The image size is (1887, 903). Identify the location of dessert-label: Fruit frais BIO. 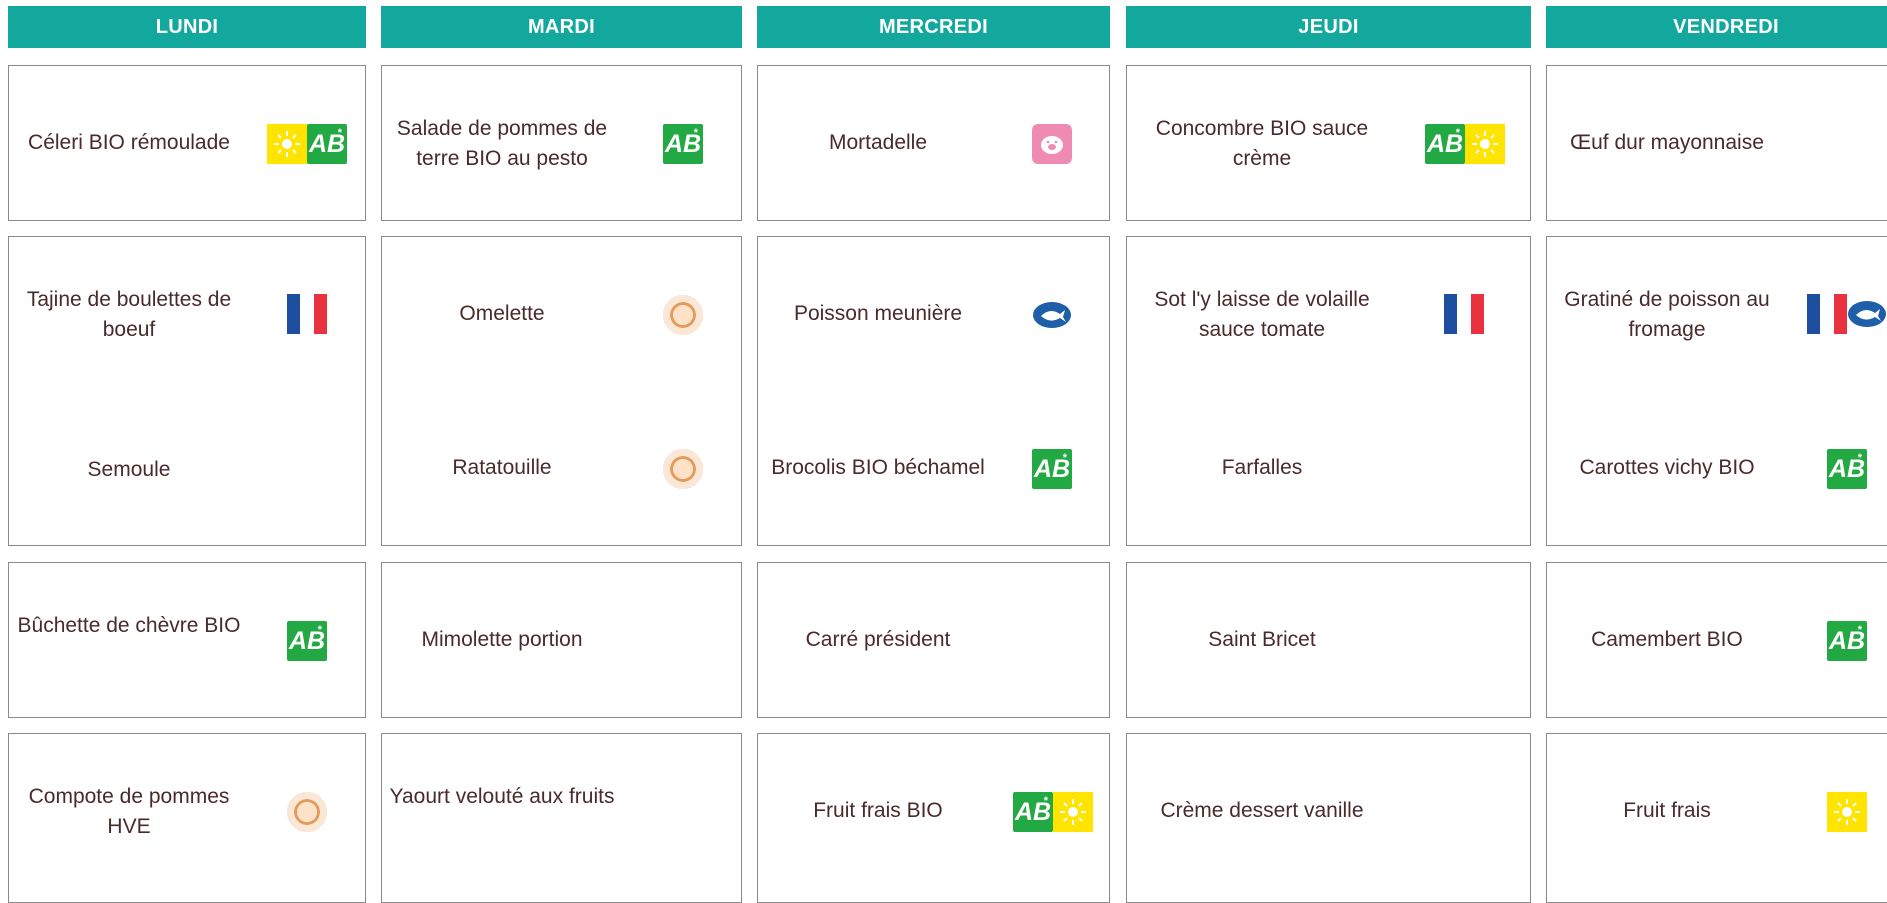
(878, 810).